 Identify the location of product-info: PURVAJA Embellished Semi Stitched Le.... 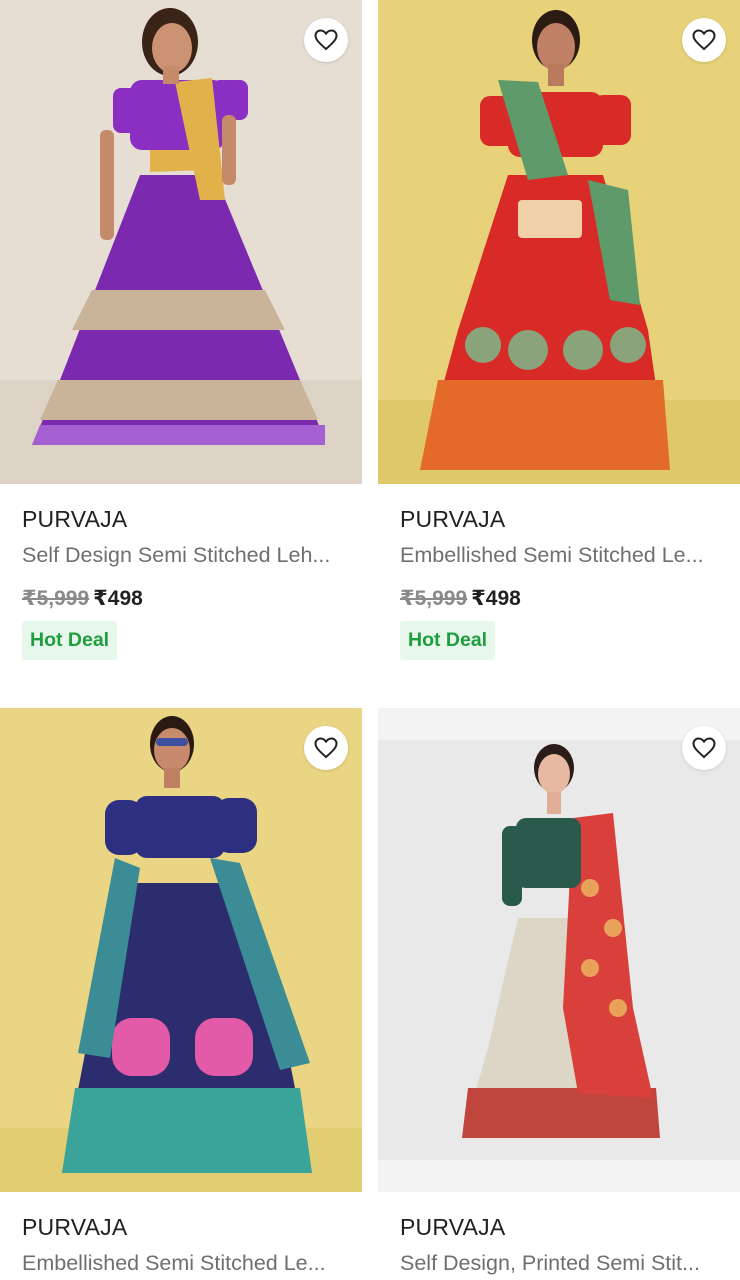
(181, 1234).